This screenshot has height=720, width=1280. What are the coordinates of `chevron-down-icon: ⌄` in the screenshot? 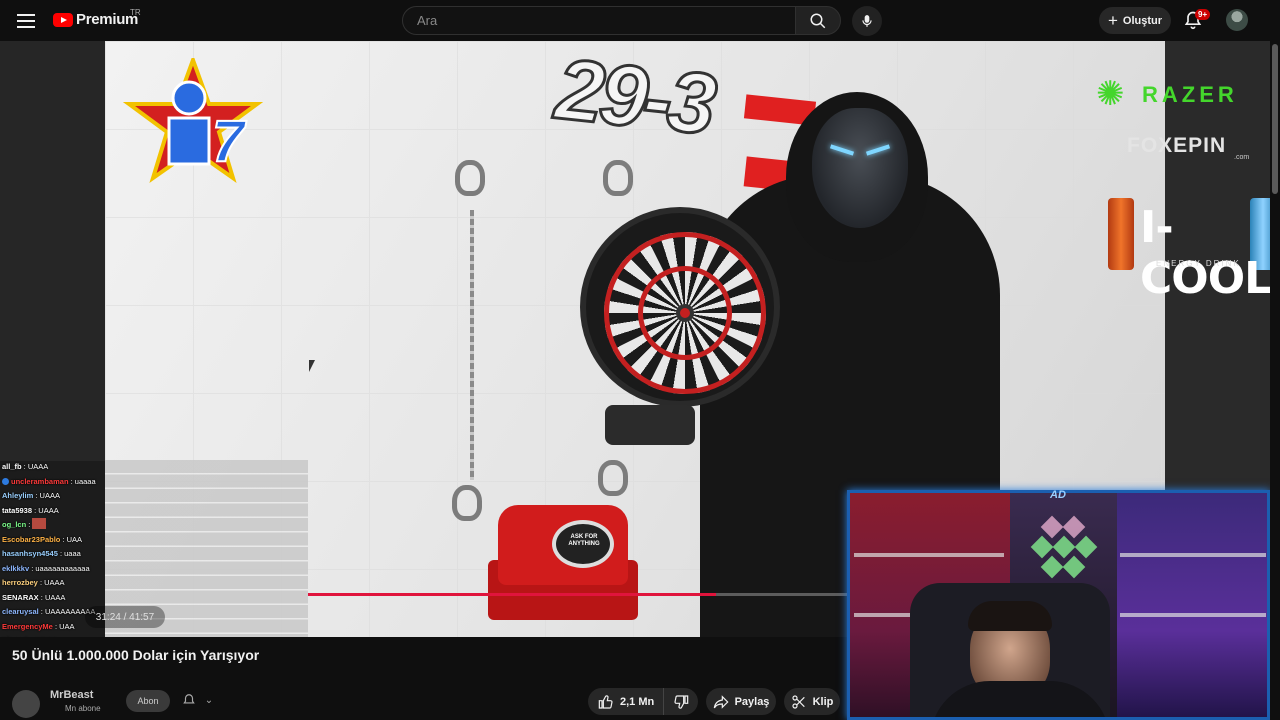 It's located at (209, 700).